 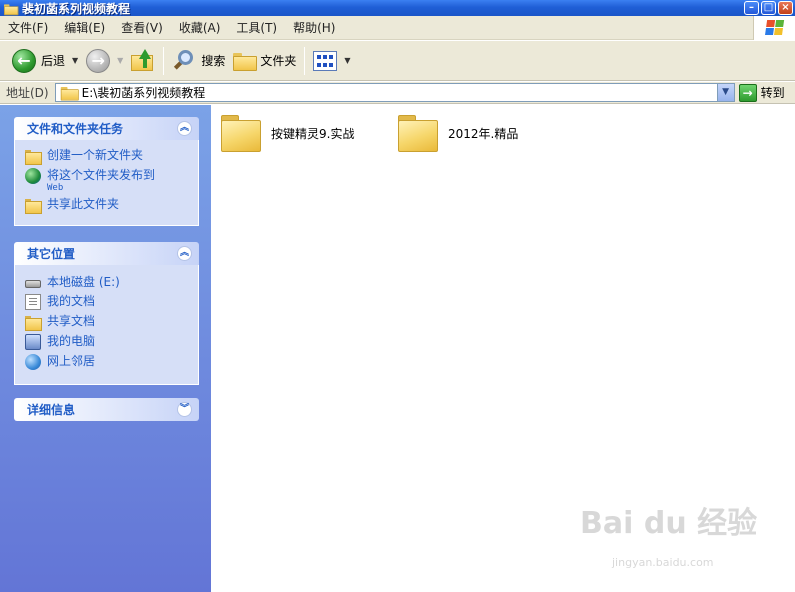 What do you see at coordinates (53, 61) in the screenshot?
I see `back-label: 后退` at bounding box center [53, 61].